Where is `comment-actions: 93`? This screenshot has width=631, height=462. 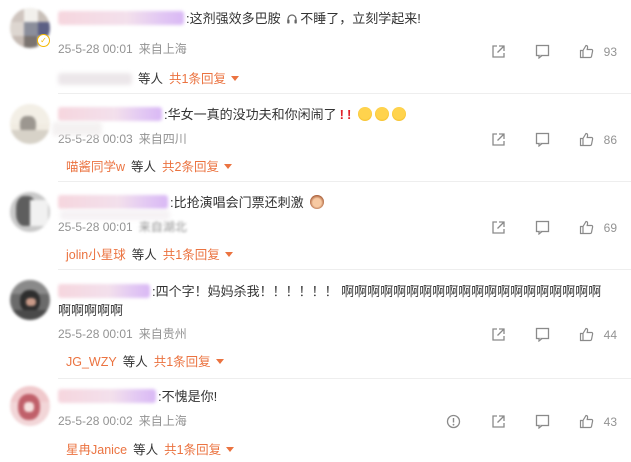 comment-actions: 93 is located at coordinates (541, 51).